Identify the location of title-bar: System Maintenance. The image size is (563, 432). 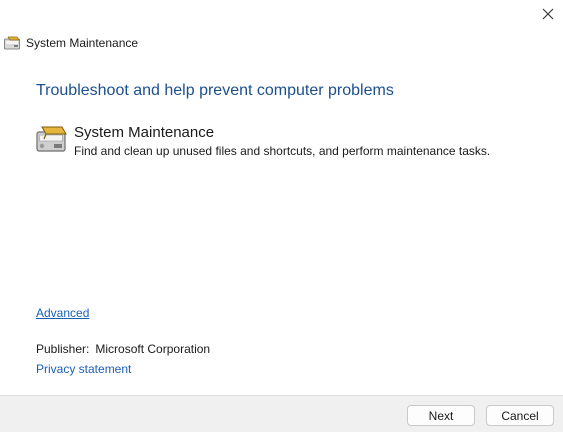
(71, 43).